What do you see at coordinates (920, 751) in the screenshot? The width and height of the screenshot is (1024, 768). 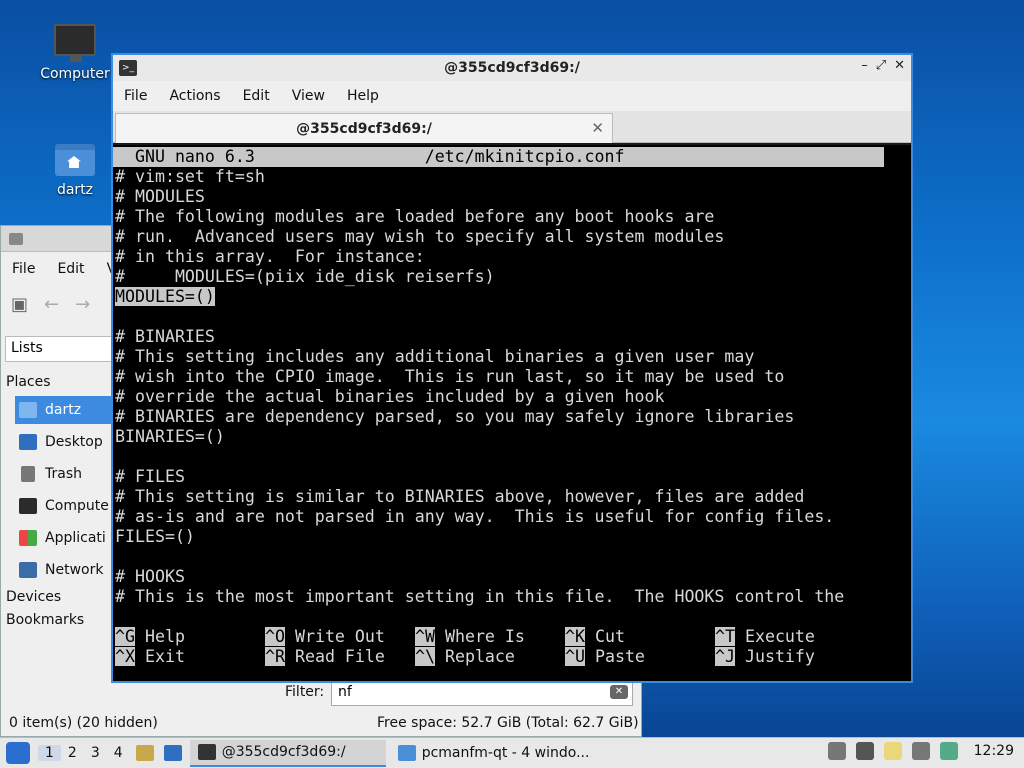 I see `display-icon` at bounding box center [920, 751].